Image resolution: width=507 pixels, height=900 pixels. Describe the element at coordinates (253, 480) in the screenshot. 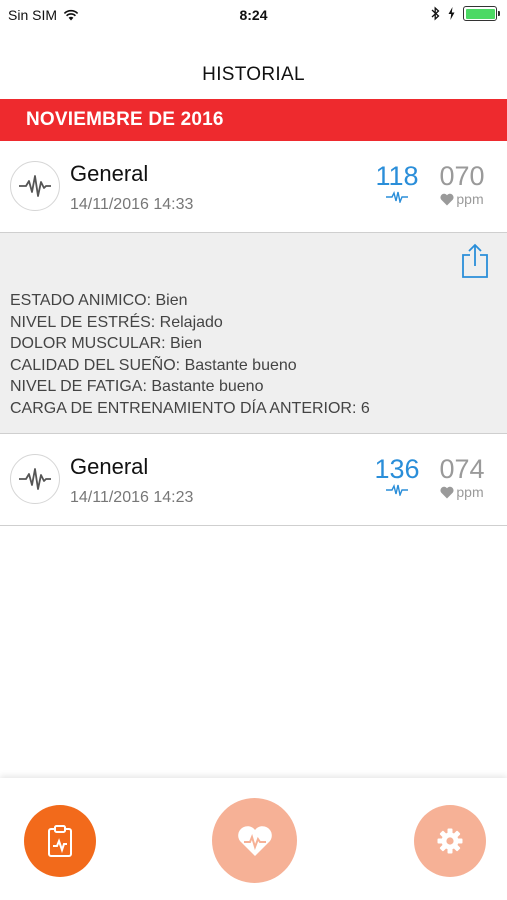

I see `history-row: General 14/11/2016 14:23 136 074 ppm` at that location.